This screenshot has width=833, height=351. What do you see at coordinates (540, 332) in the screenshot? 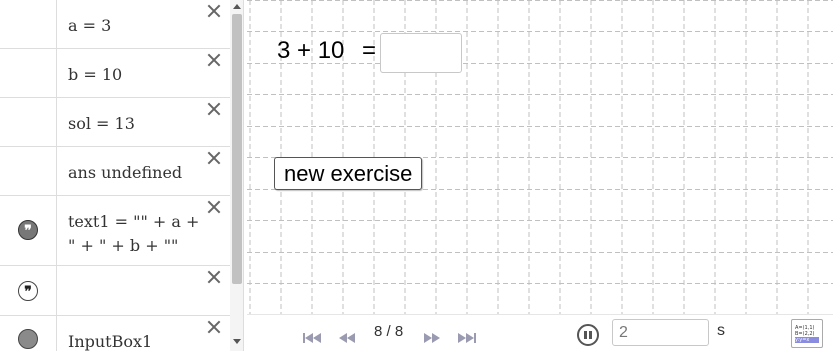
I see `playback-bar: 8 / 8 s A=(1,1) B=(2,2) y:y=x` at bounding box center [540, 332].